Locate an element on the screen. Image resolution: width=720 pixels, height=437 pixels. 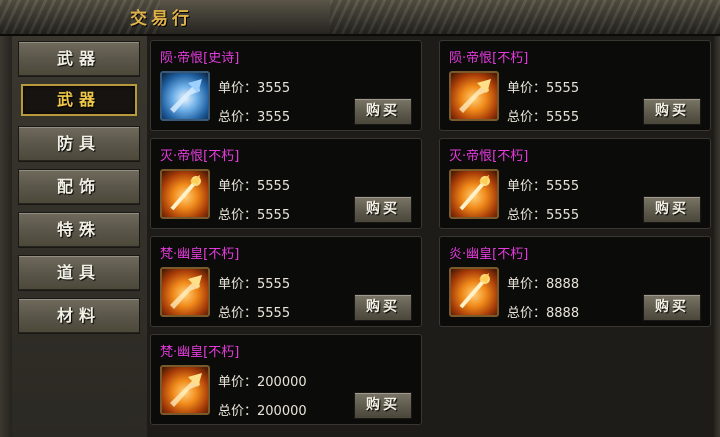
listing-card: 梵·幽皇[不朽] 单价：5555 总价：5555 购买 is located at coordinates (286, 281).